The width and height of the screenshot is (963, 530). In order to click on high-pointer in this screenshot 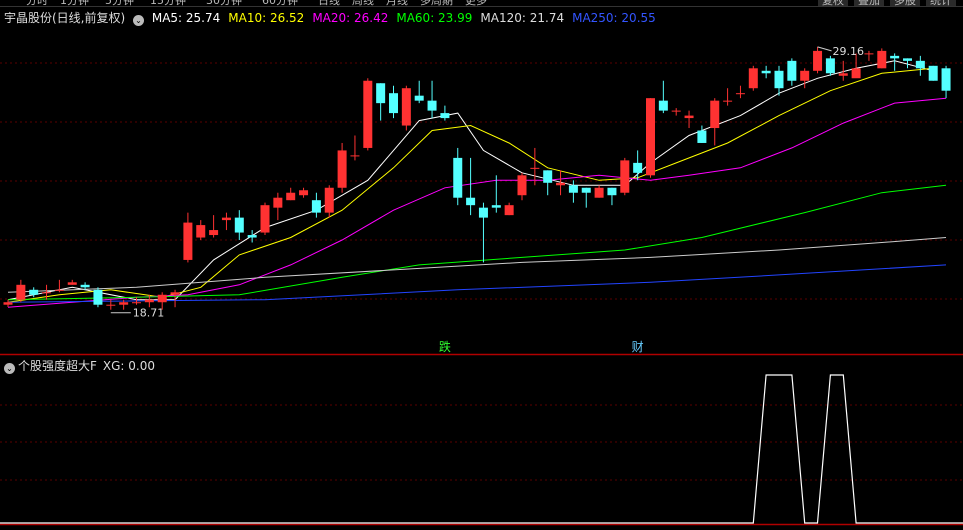, I will do `click(824, 49)`.